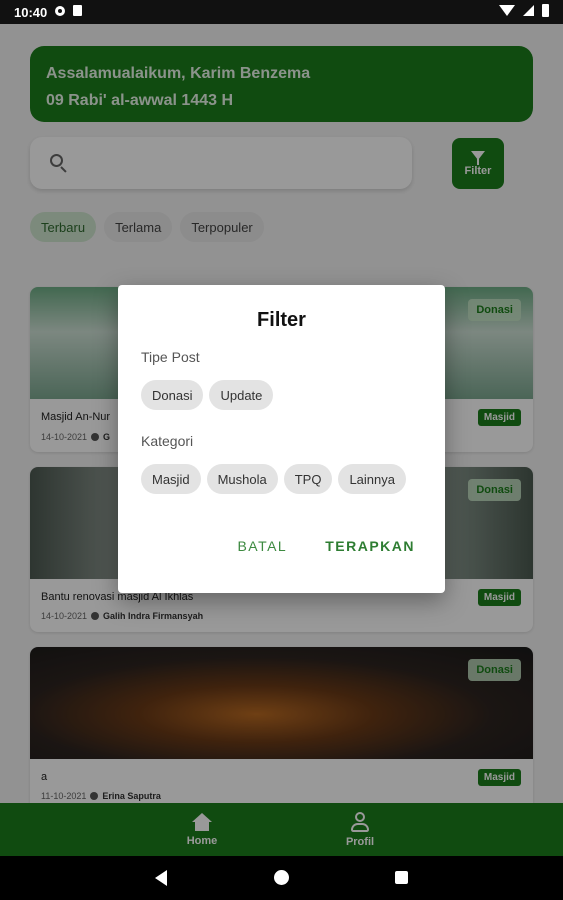 The height and width of the screenshot is (900, 563). I want to click on sd-card-icon, so click(78, 12).